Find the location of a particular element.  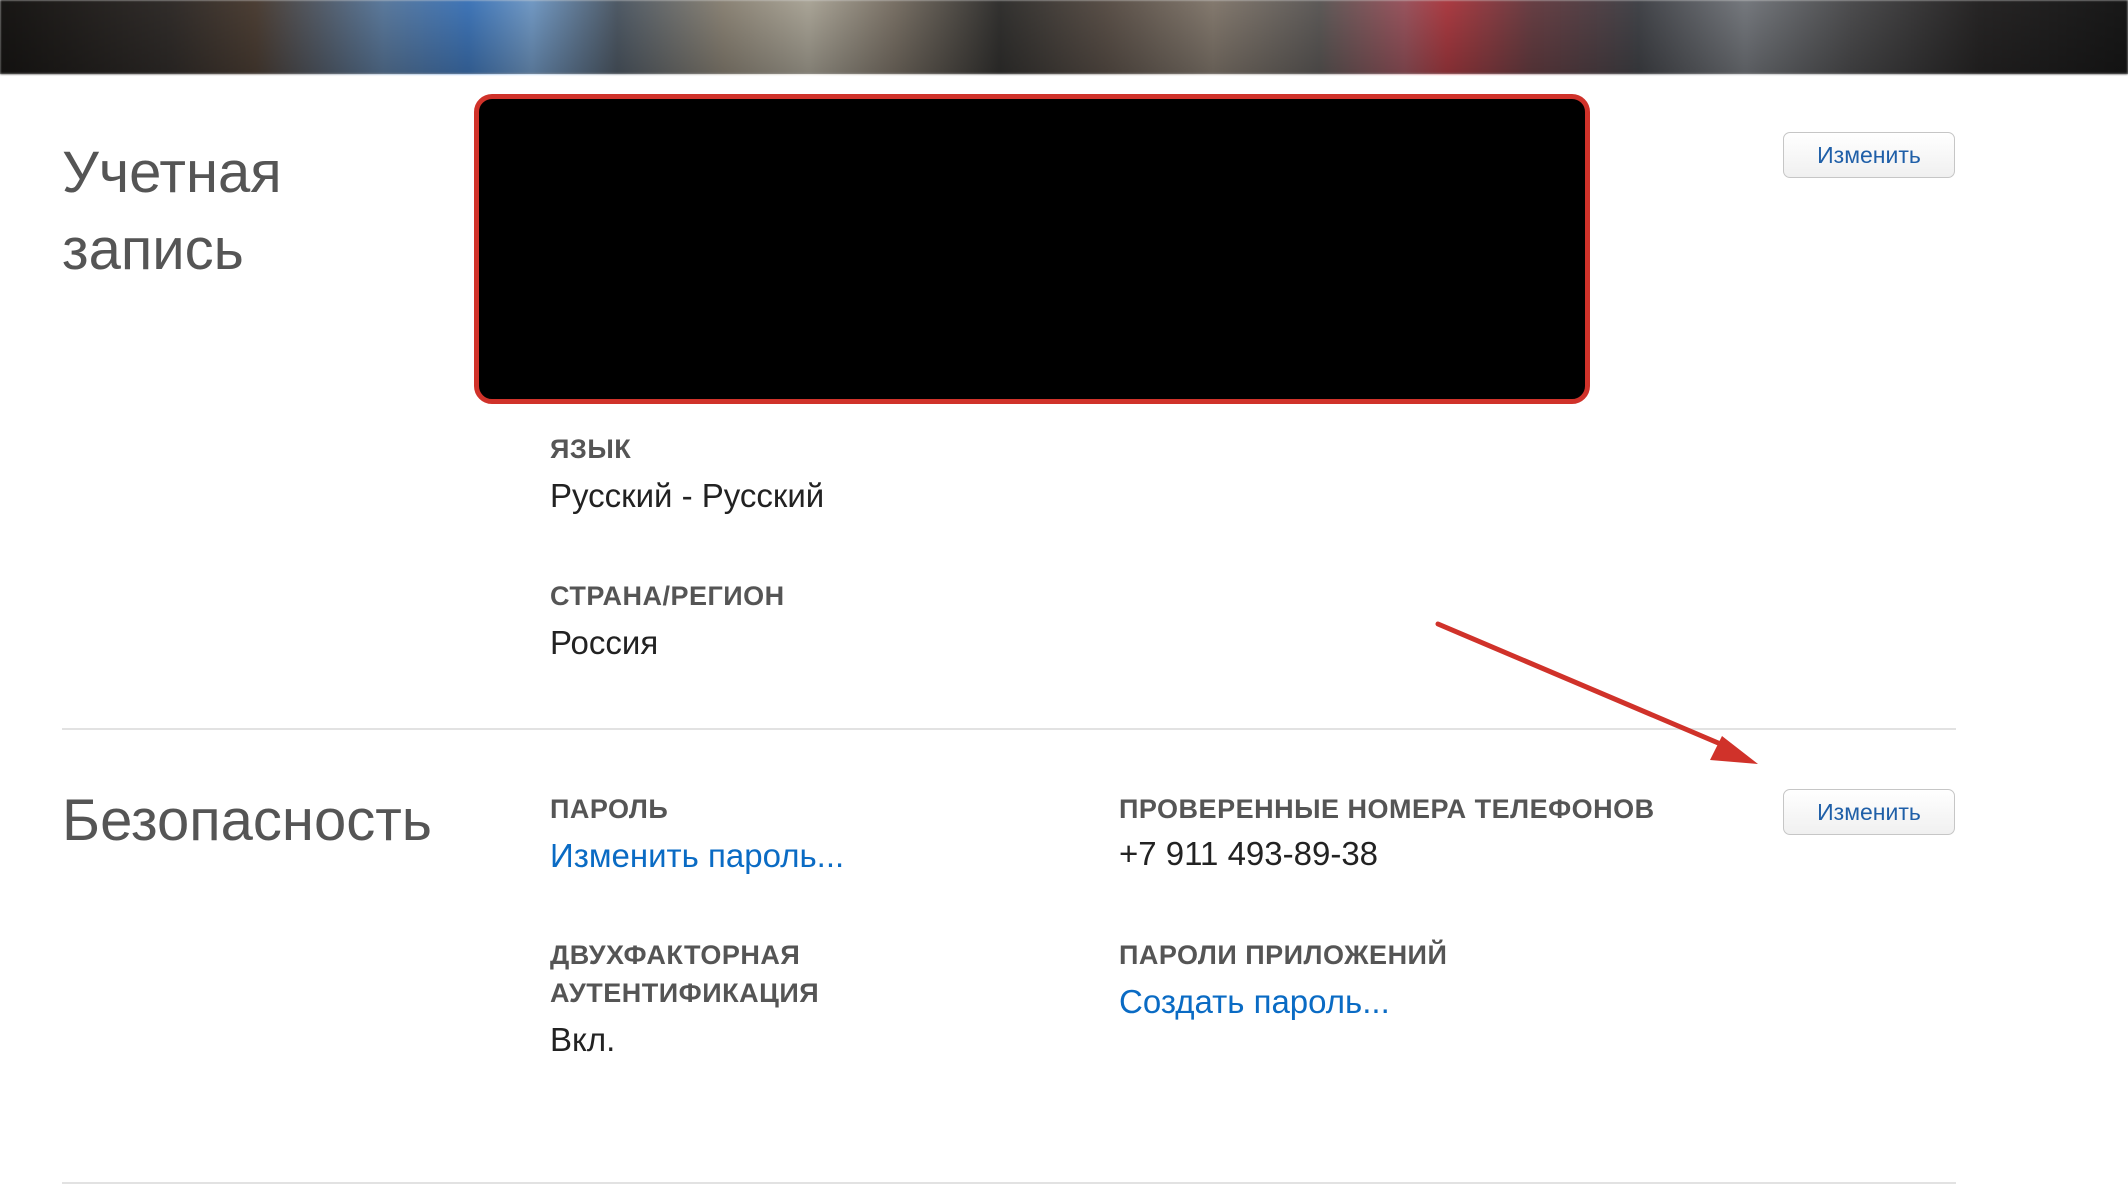

redacted-account-info is located at coordinates (1032, 249).